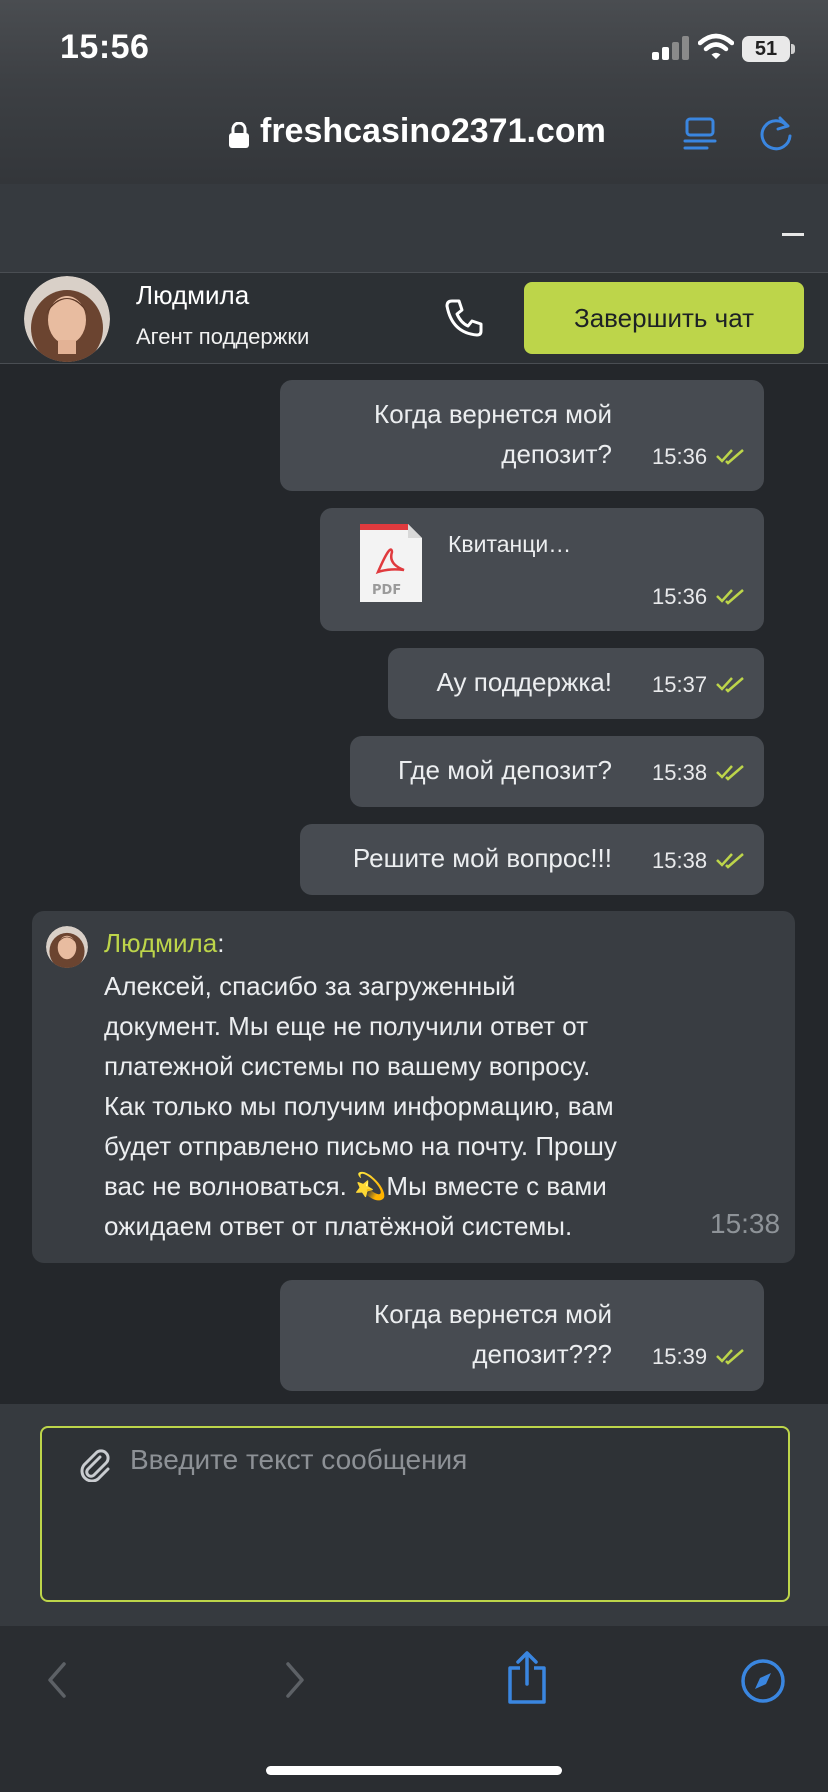 Image resolution: width=828 pixels, height=1792 pixels. What do you see at coordinates (414, 1770) in the screenshot?
I see `home-indicator` at bounding box center [414, 1770].